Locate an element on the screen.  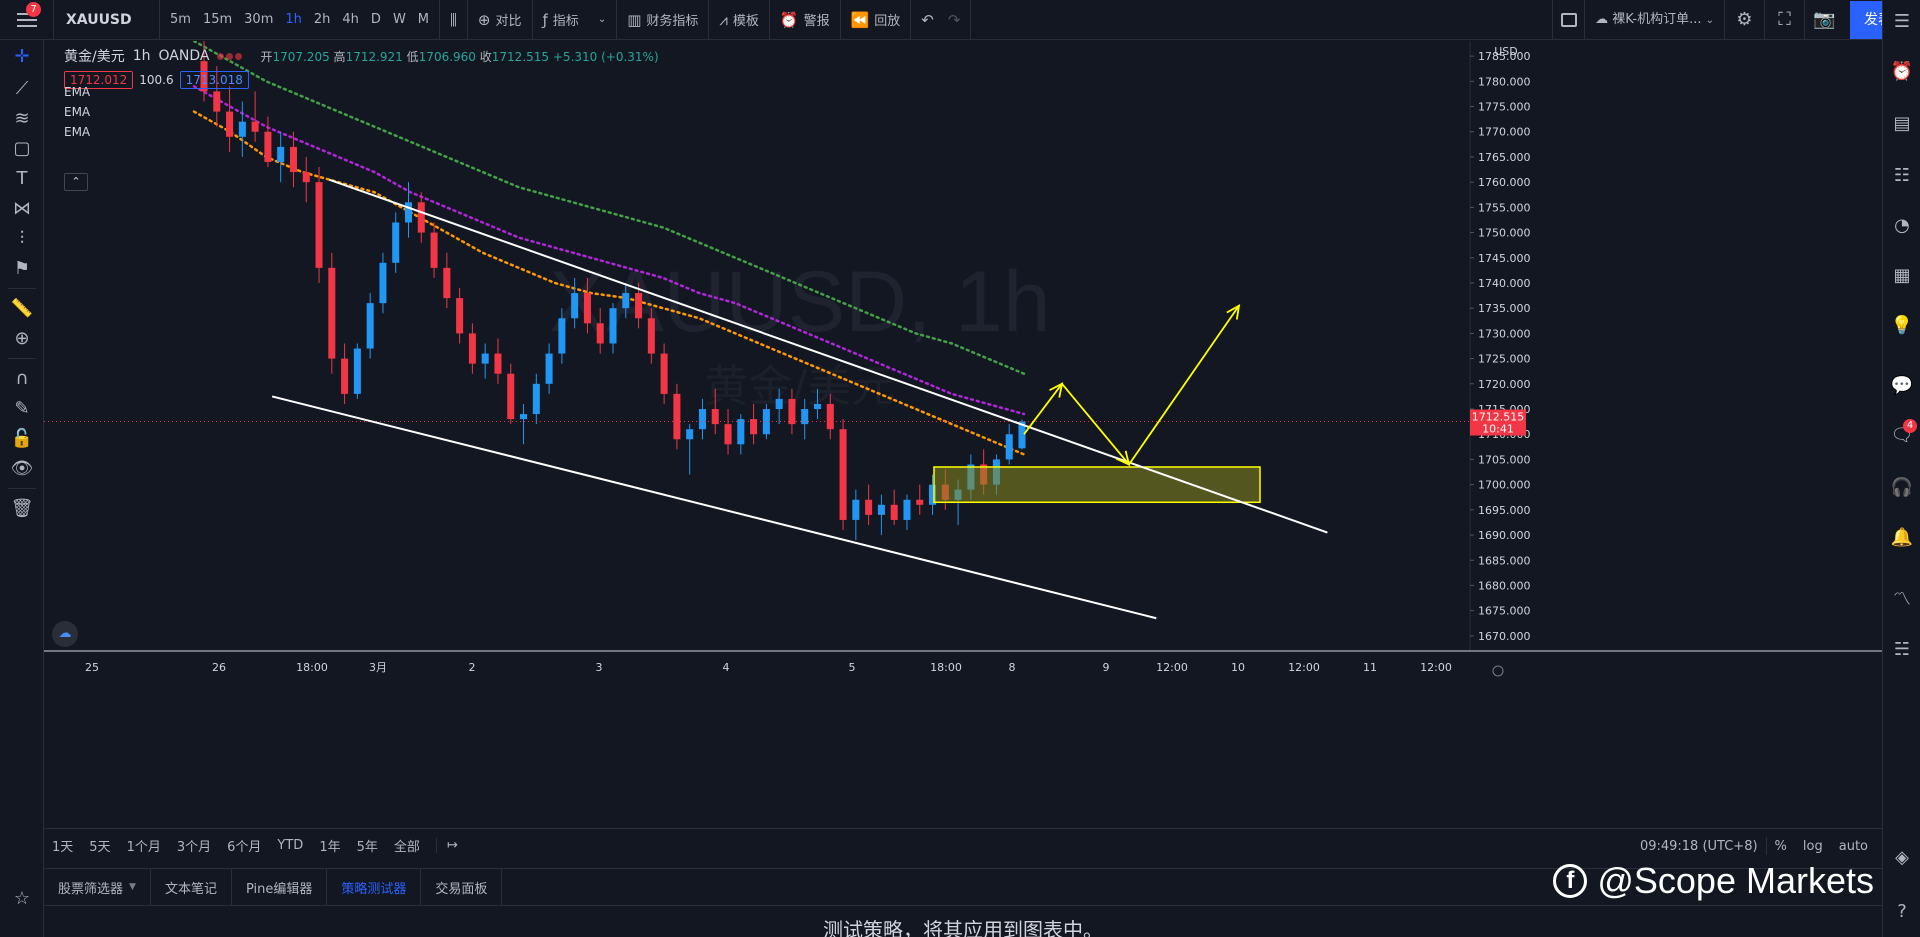
alerts-button: ⏰ is located at coordinates (1901, 72).